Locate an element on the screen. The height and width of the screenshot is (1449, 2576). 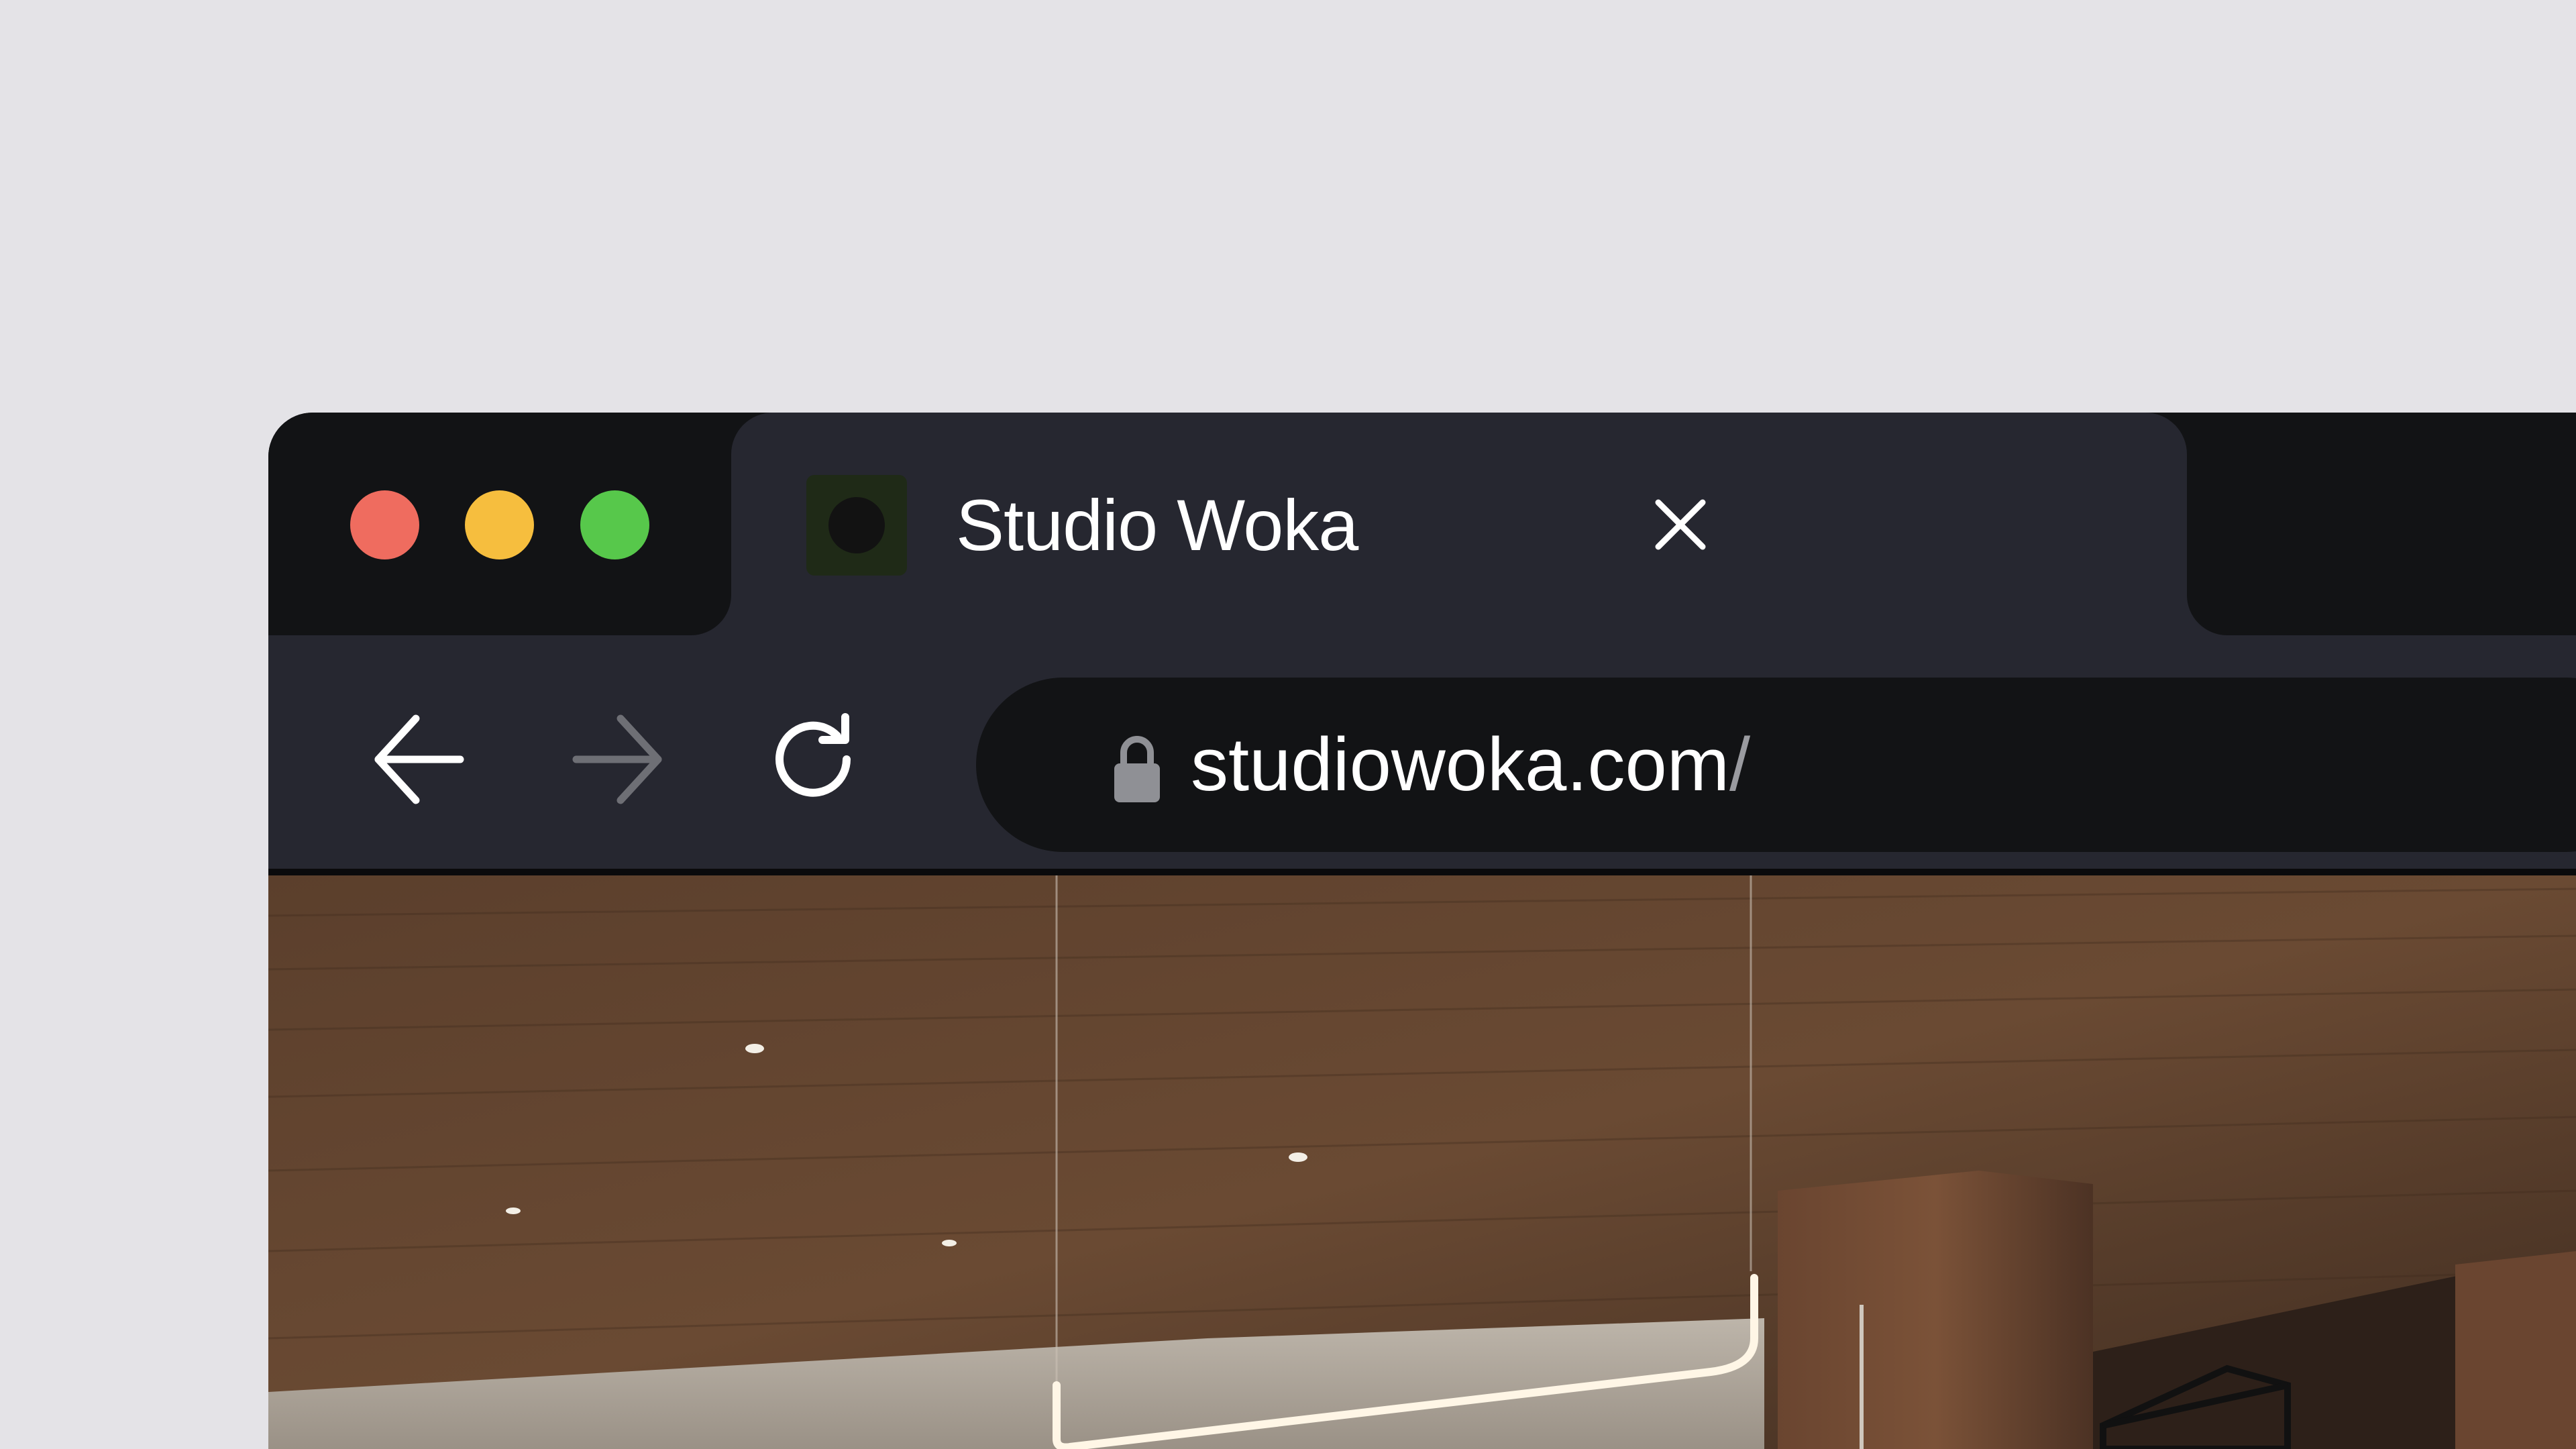
toolbar-divider is located at coordinates (1422, 872).